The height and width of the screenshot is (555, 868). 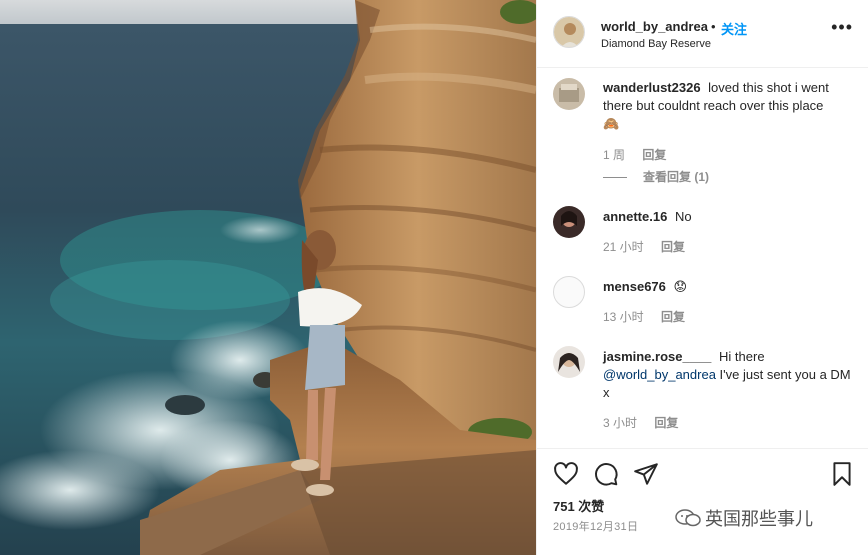 I want to click on comment-item: mense676 😟 13 小时 回复, so click(x=703, y=302).